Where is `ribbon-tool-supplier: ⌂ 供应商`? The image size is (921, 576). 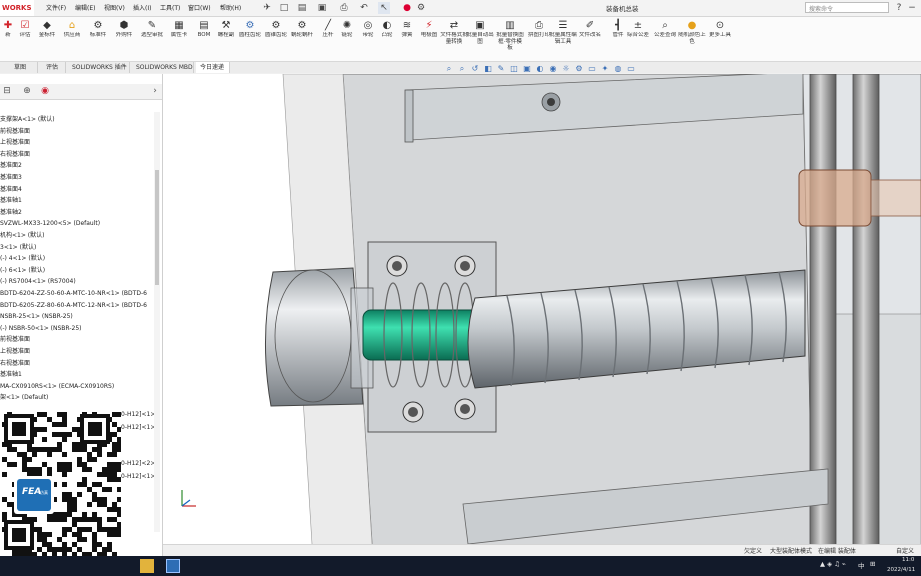
ribbon-tool-supplier: ⌂ 供应商 is located at coordinates (72, 39).